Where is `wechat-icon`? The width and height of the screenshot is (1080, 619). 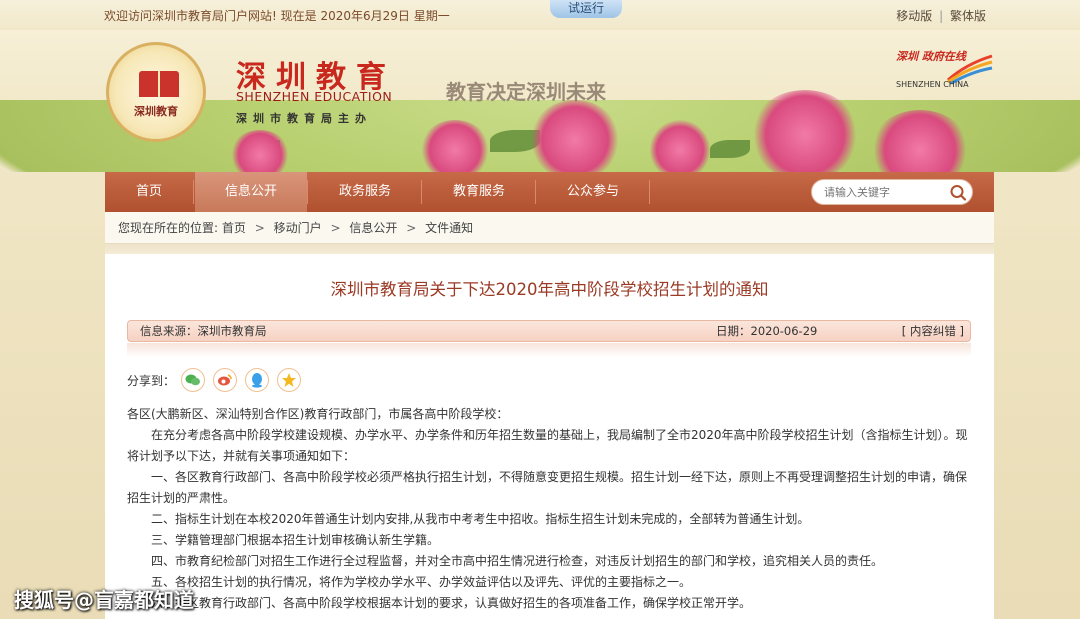 wechat-icon is located at coordinates (193, 380).